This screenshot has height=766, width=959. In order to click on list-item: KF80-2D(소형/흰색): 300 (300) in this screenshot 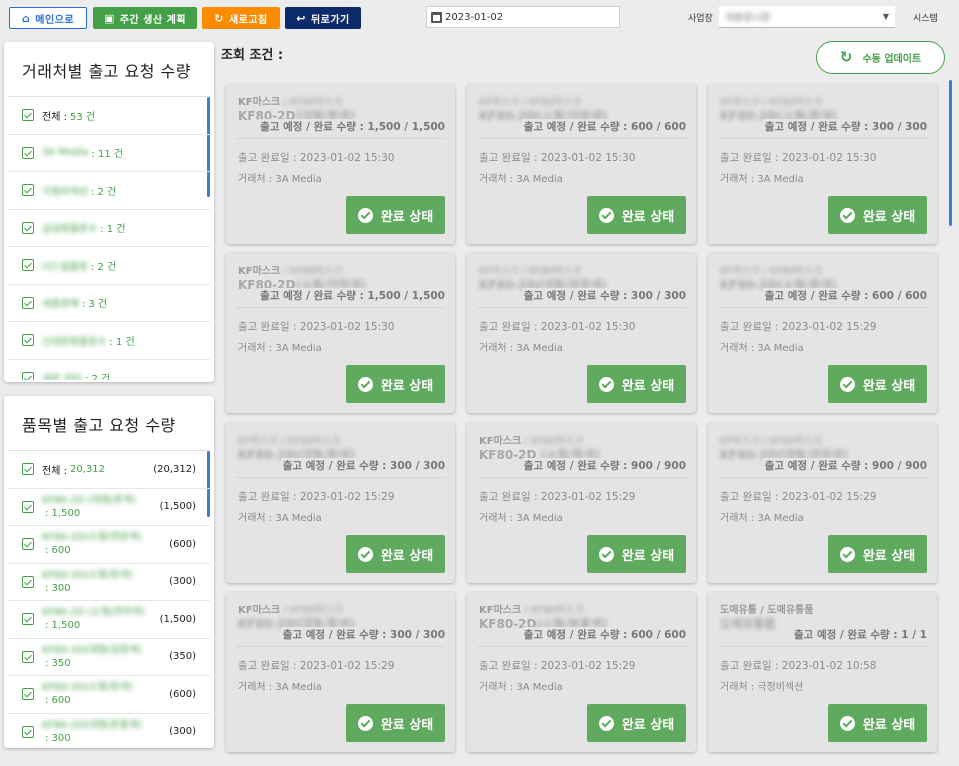, I will do `click(109, 582)`.